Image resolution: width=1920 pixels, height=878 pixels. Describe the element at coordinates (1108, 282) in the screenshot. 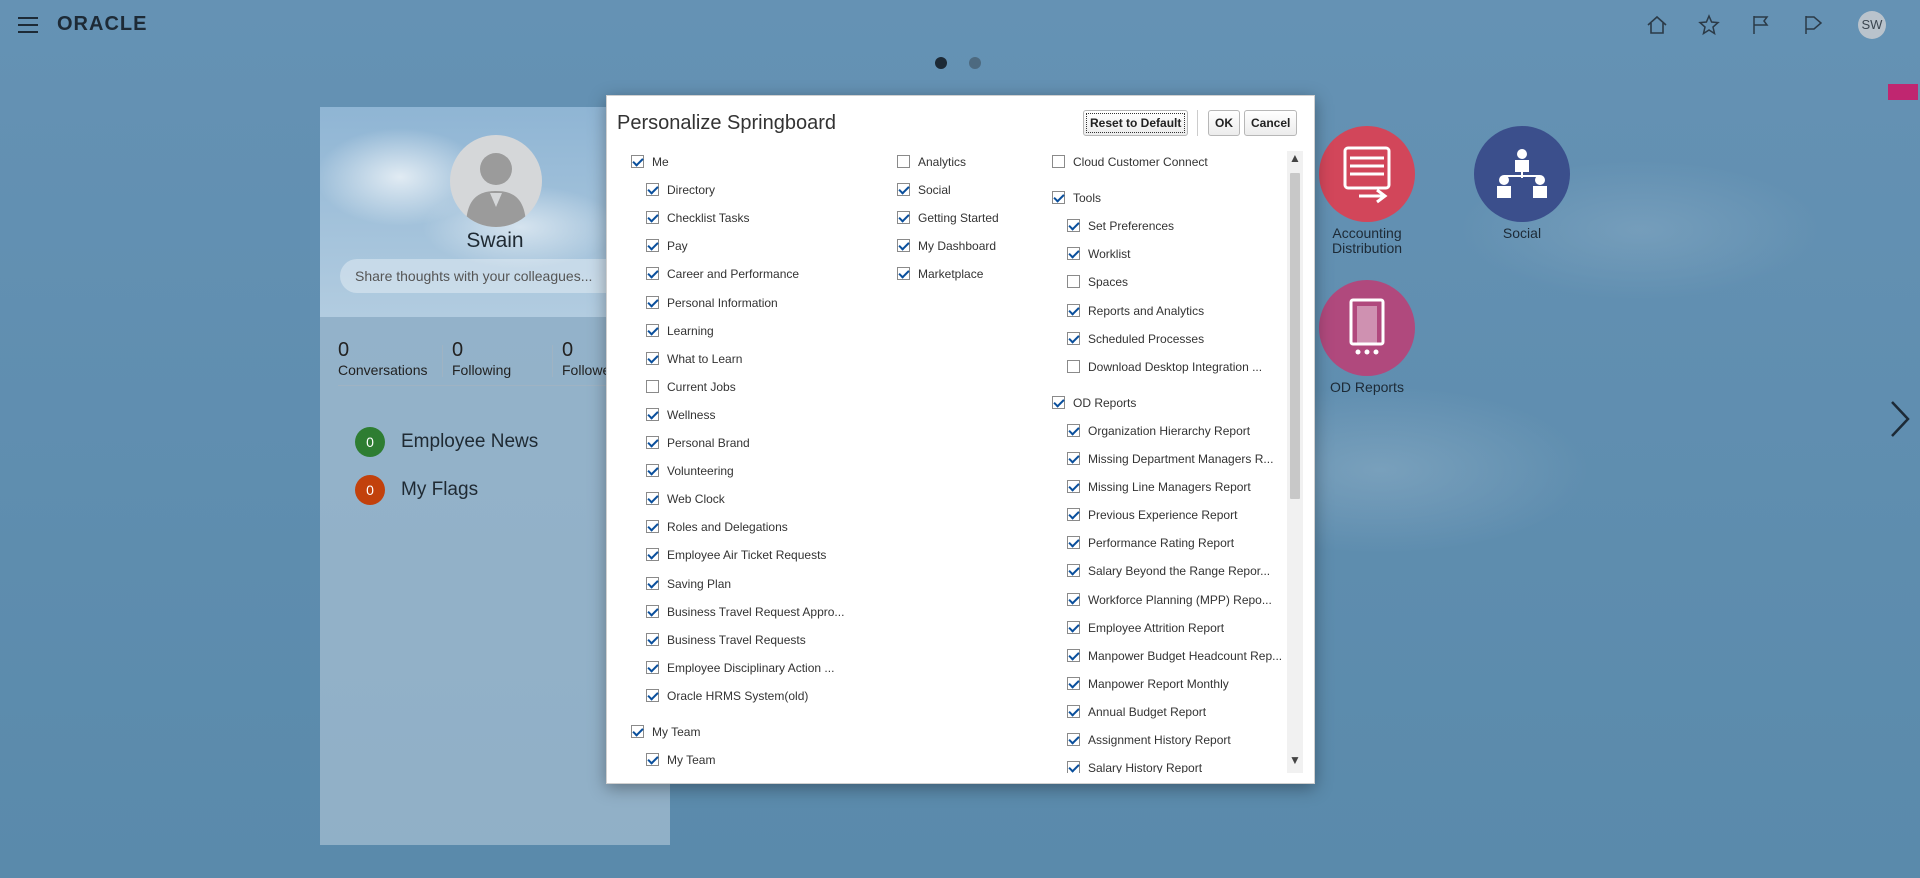

I see `checkbox-label: Spaces` at that location.